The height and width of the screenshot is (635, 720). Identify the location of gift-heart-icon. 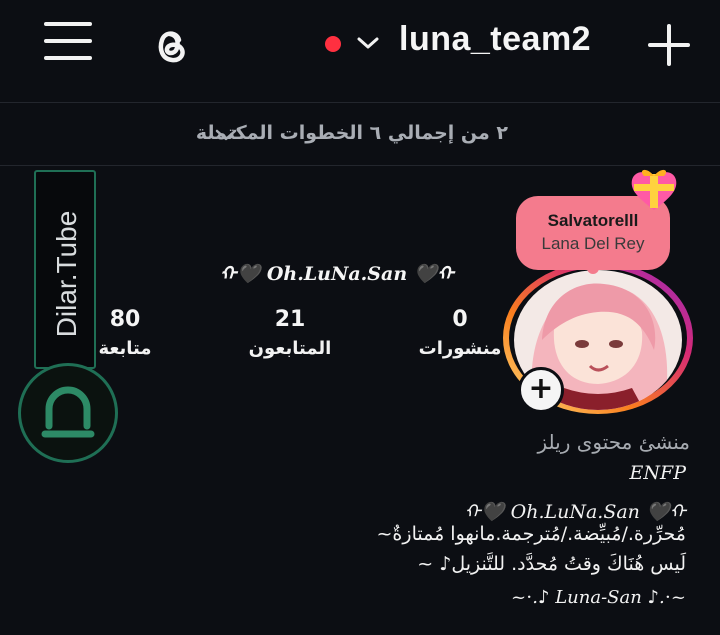
(654, 189).